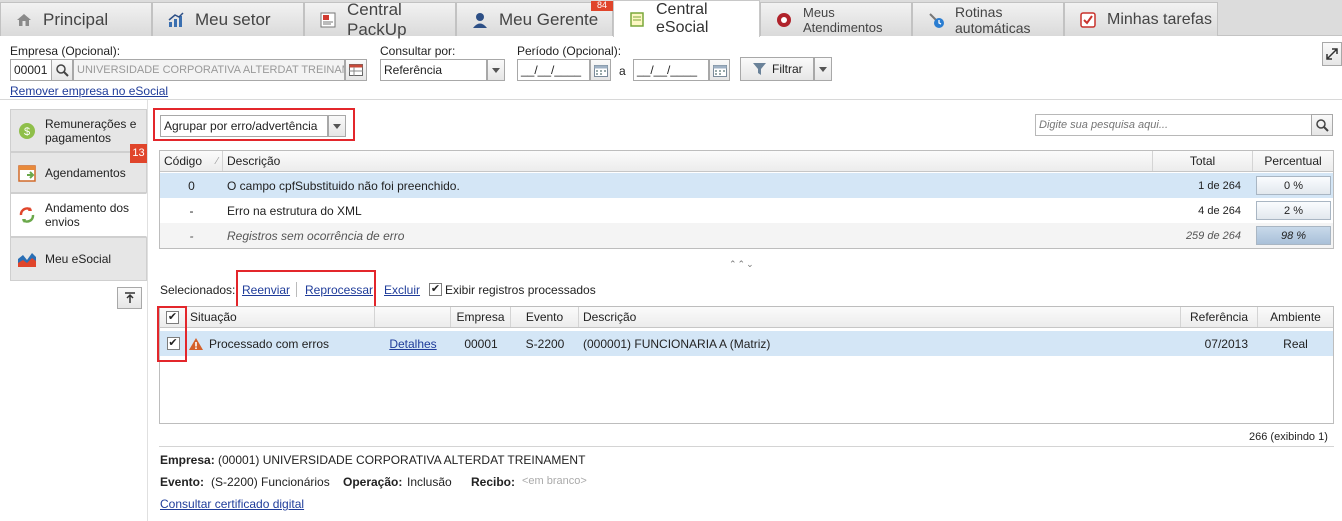 The width and height of the screenshot is (1342, 521). I want to click on exibir-processados-label: Exibir registros processados, so click(520, 290).